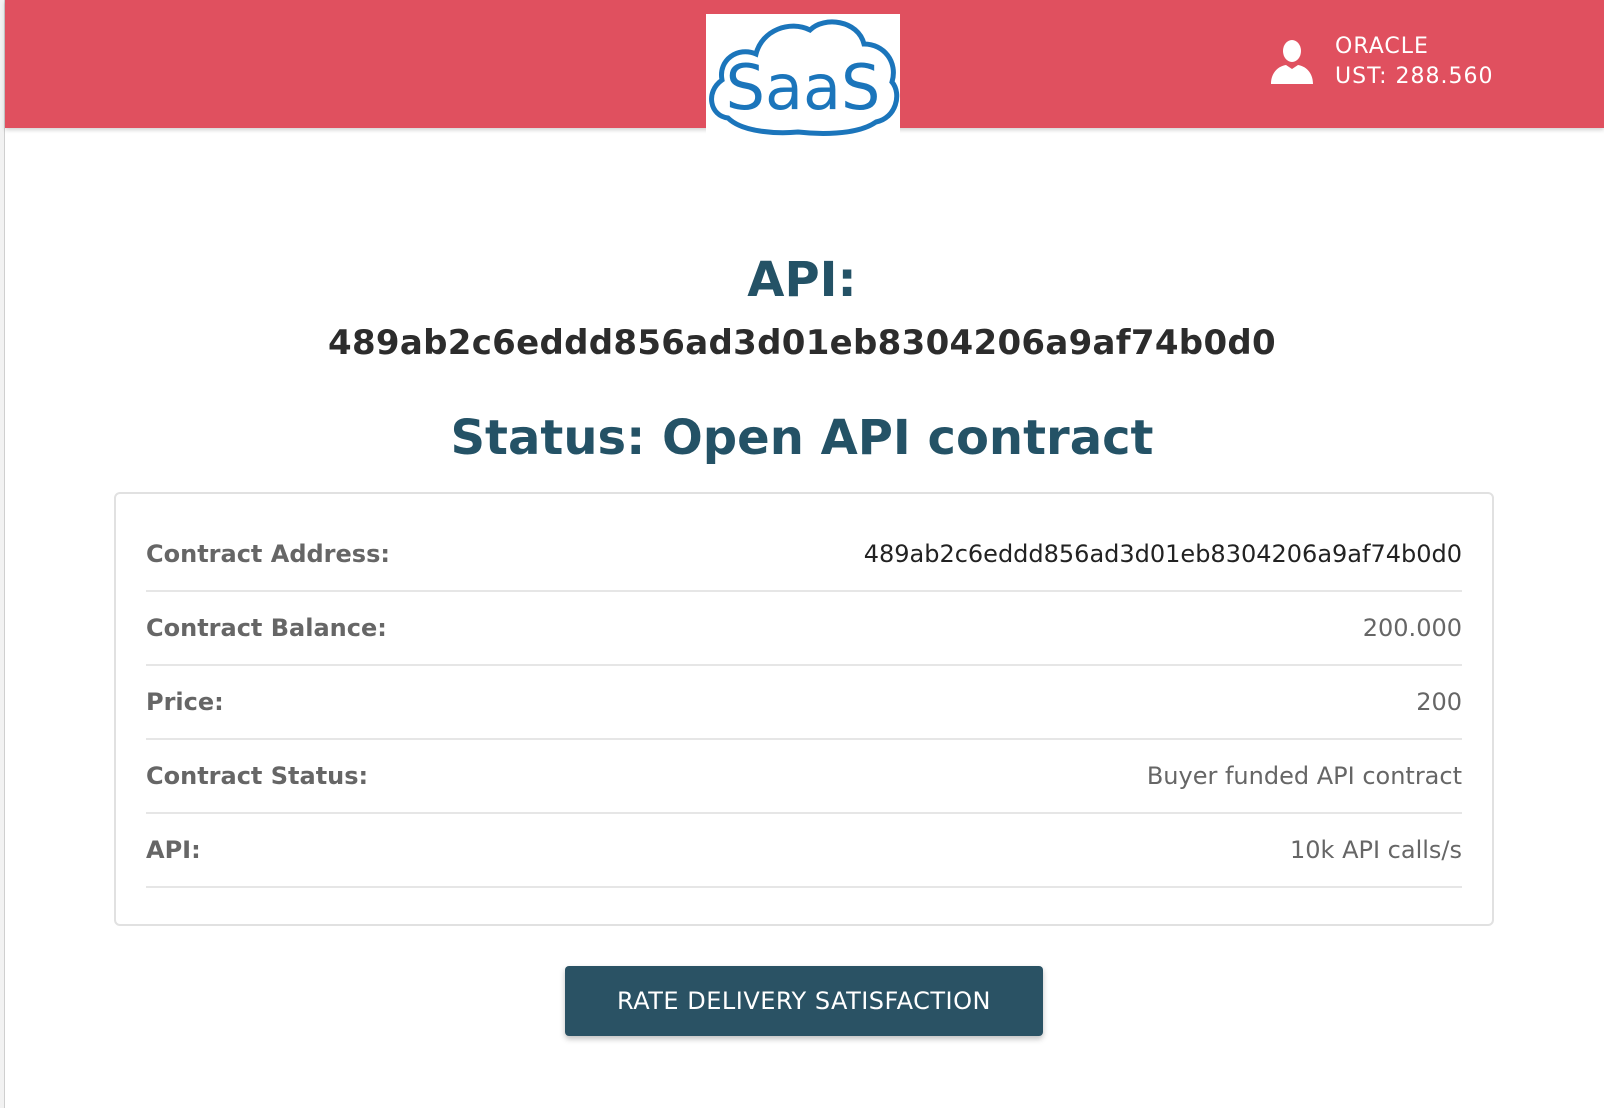 The width and height of the screenshot is (1604, 1108). Describe the element at coordinates (2, 554) in the screenshot. I see `window-edge` at that location.